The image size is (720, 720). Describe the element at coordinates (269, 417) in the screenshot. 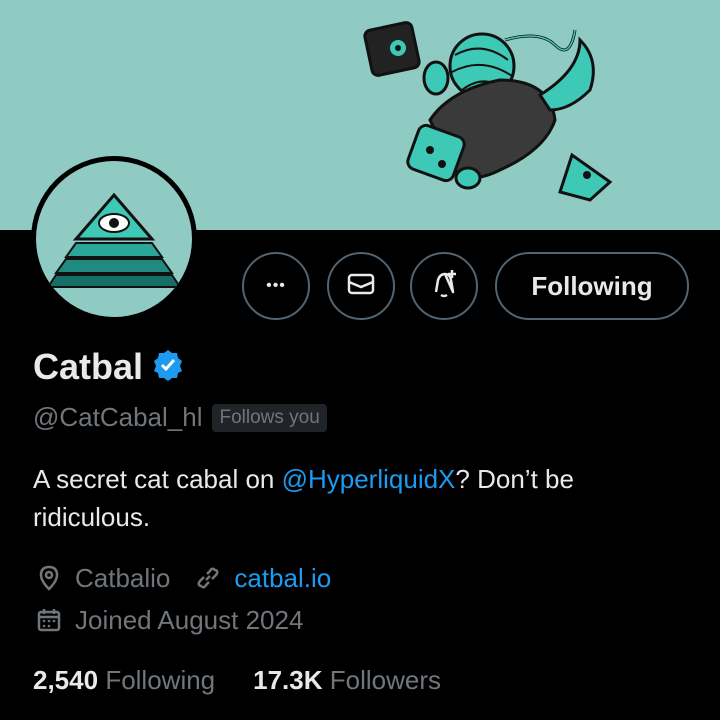

I see `follows-you-badge: Follows you` at that location.